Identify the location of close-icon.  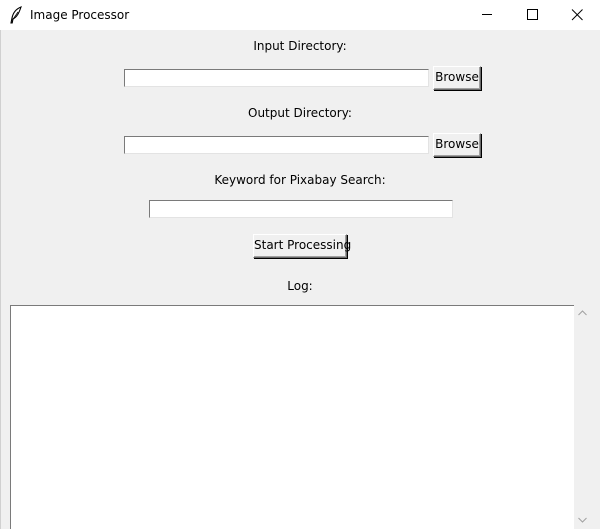
(577, 15).